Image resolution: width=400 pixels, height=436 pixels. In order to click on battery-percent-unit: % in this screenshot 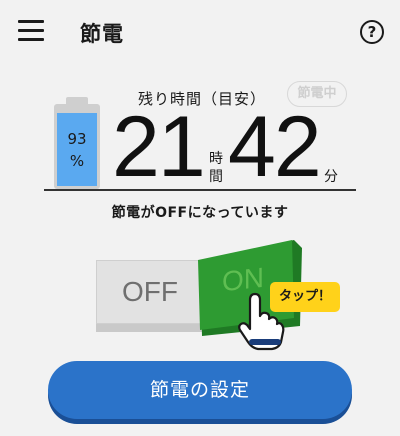, I will do `click(77, 161)`.